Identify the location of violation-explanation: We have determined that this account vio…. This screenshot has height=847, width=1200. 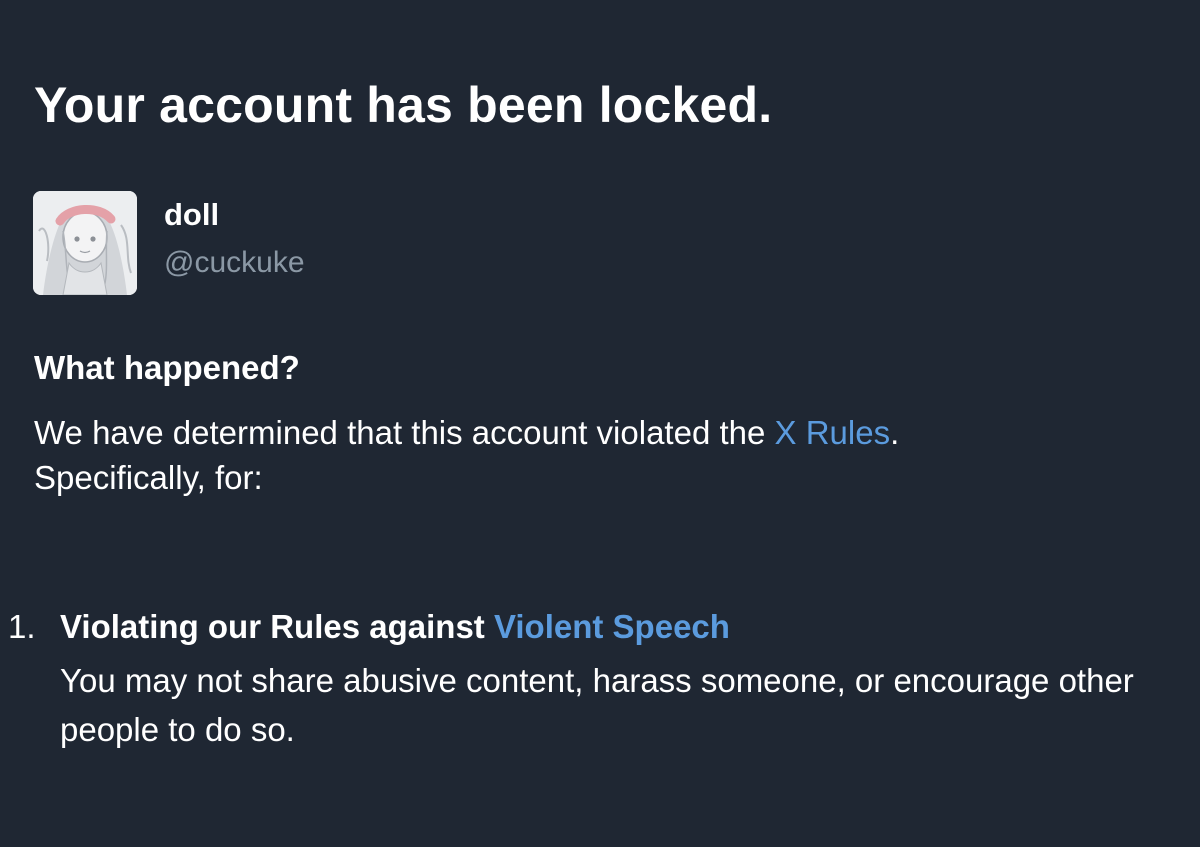
(594, 455).